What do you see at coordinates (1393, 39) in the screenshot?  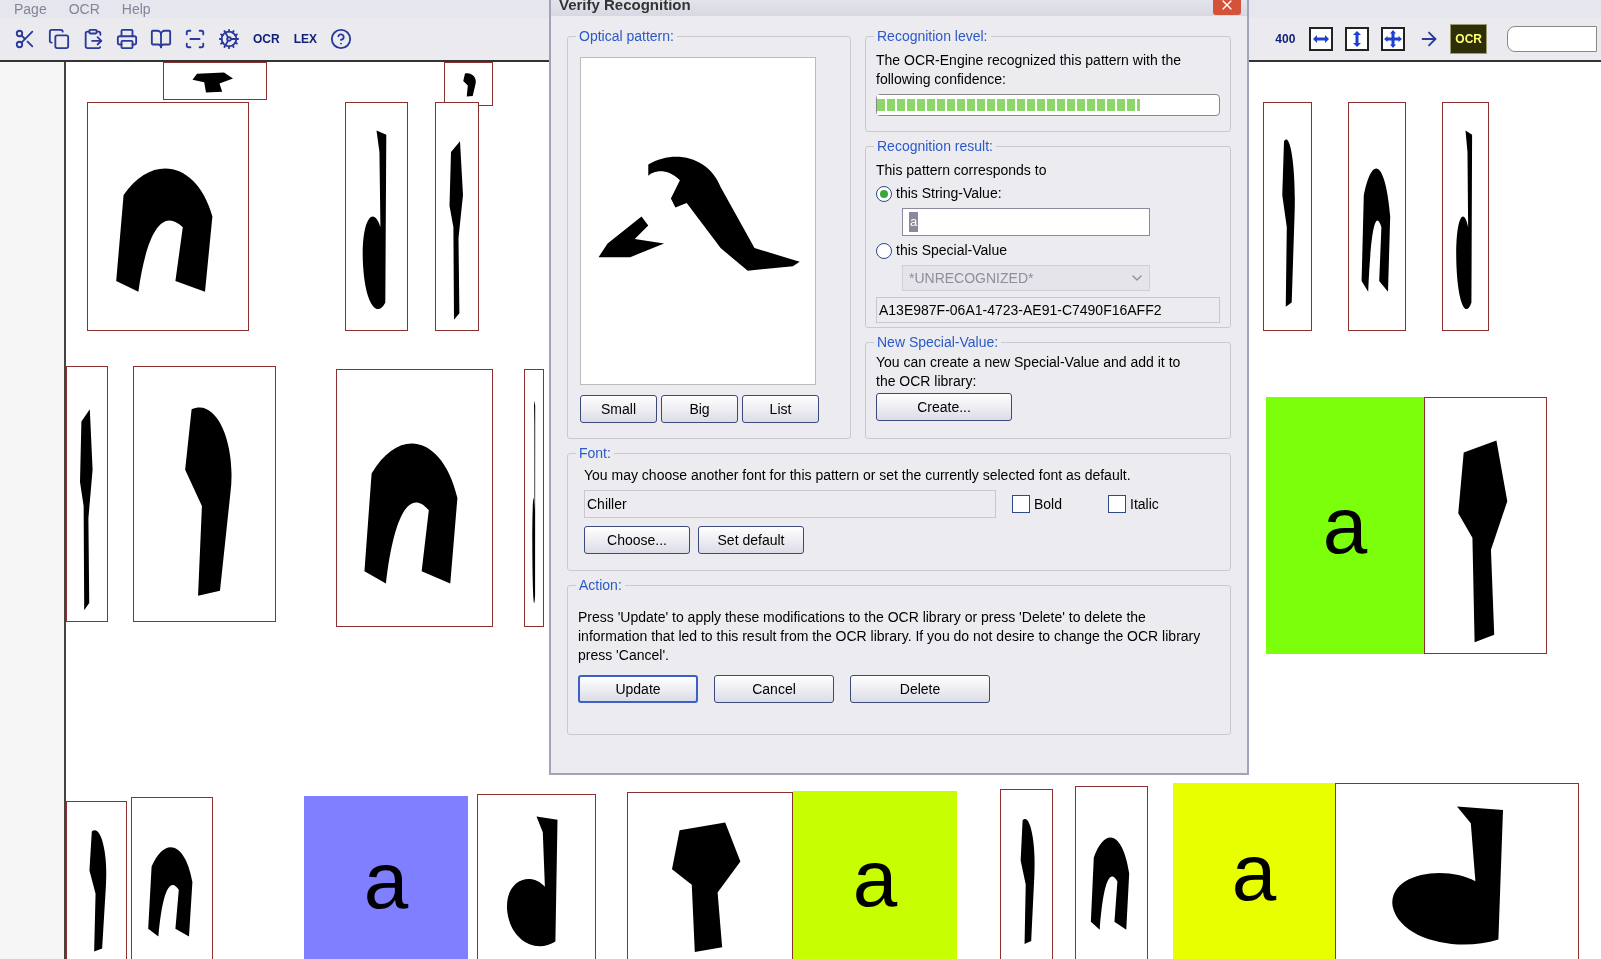 I see `fit-page-icon` at bounding box center [1393, 39].